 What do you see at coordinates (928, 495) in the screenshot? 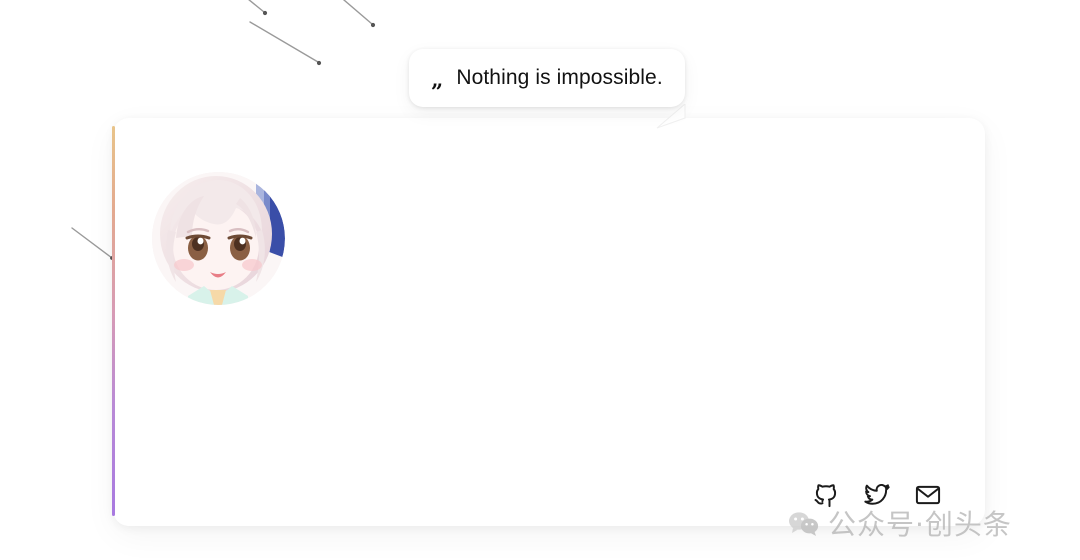
I see `email-icon` at bounding box center [928, 495].